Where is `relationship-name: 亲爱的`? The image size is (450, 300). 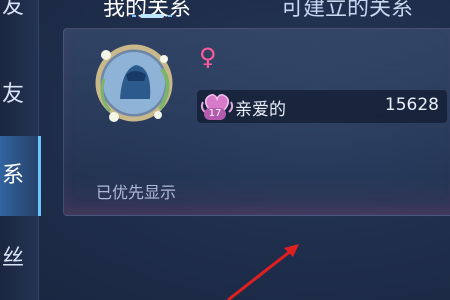 relationship-name: 亲爱的 is located at coordinates (260, 110).